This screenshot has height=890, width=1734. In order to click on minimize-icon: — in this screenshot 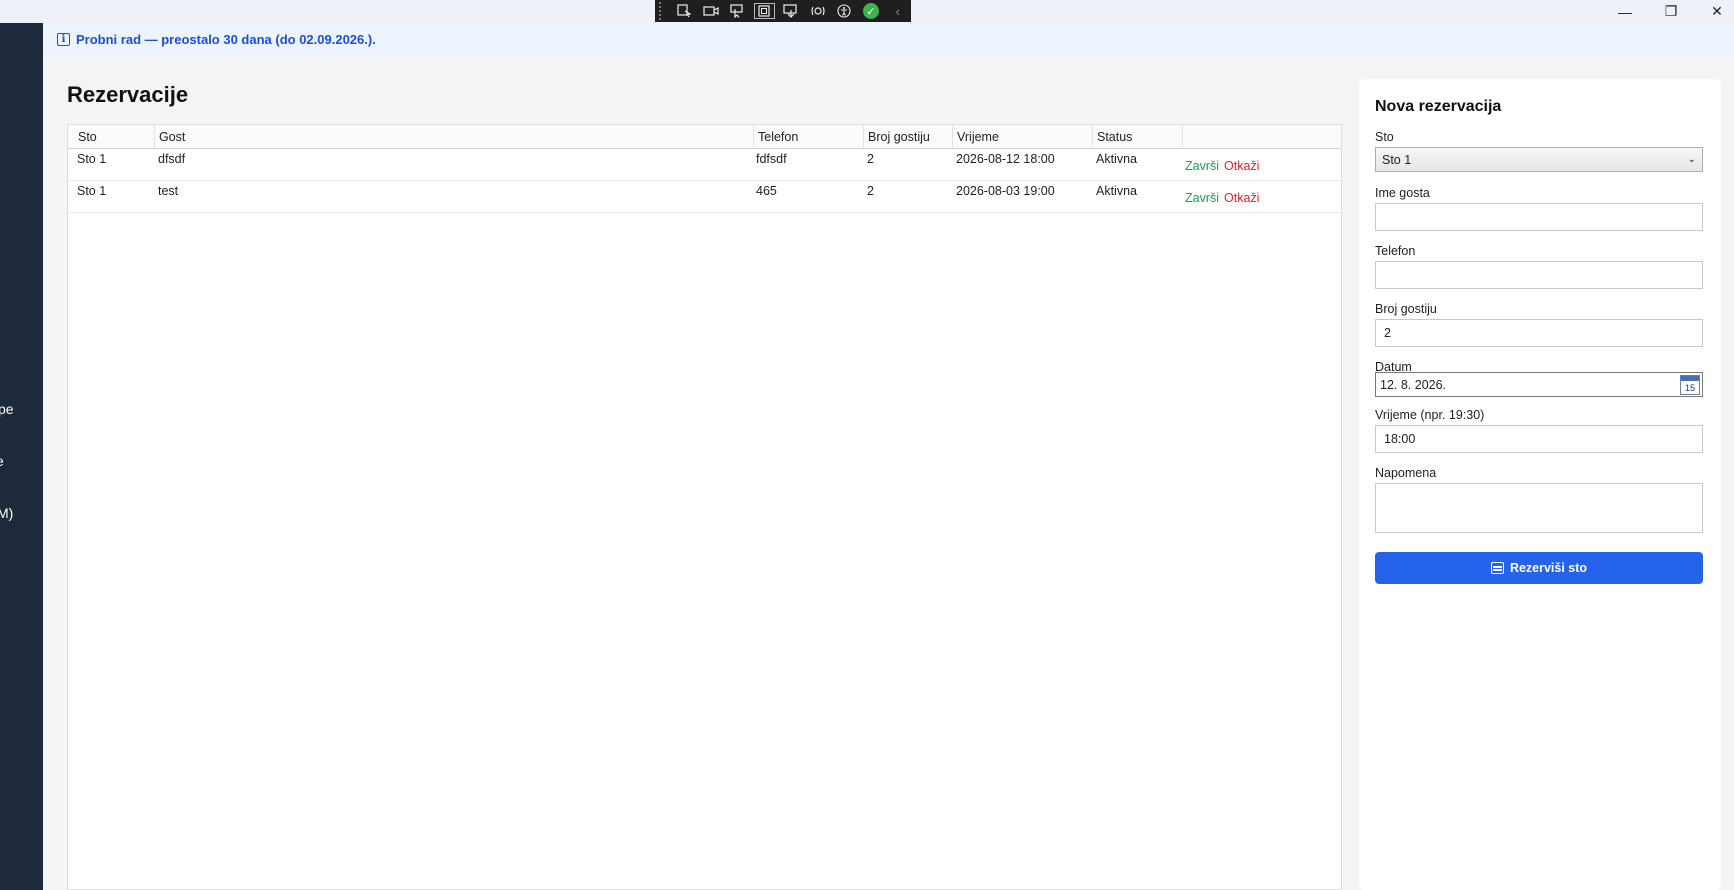, I will do `click(1625, 11)`.